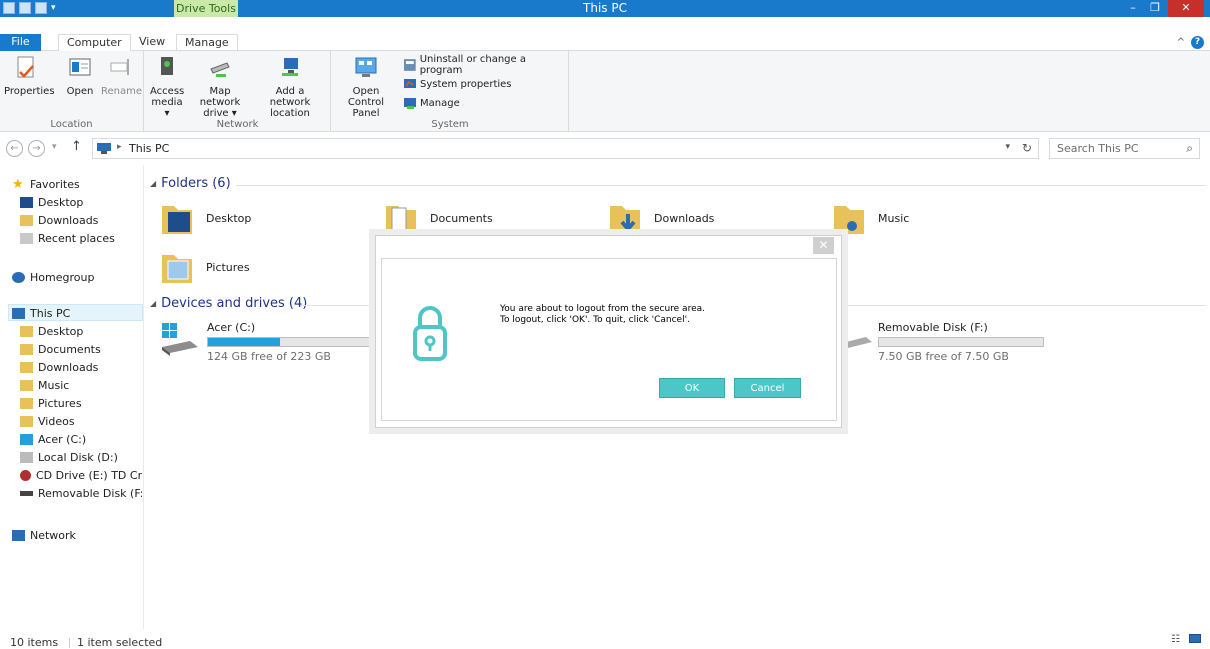 This screenshot has width=1210, height=649. I want to click on map-network-drive-button: Map network drive ▾, so click(220, 87).